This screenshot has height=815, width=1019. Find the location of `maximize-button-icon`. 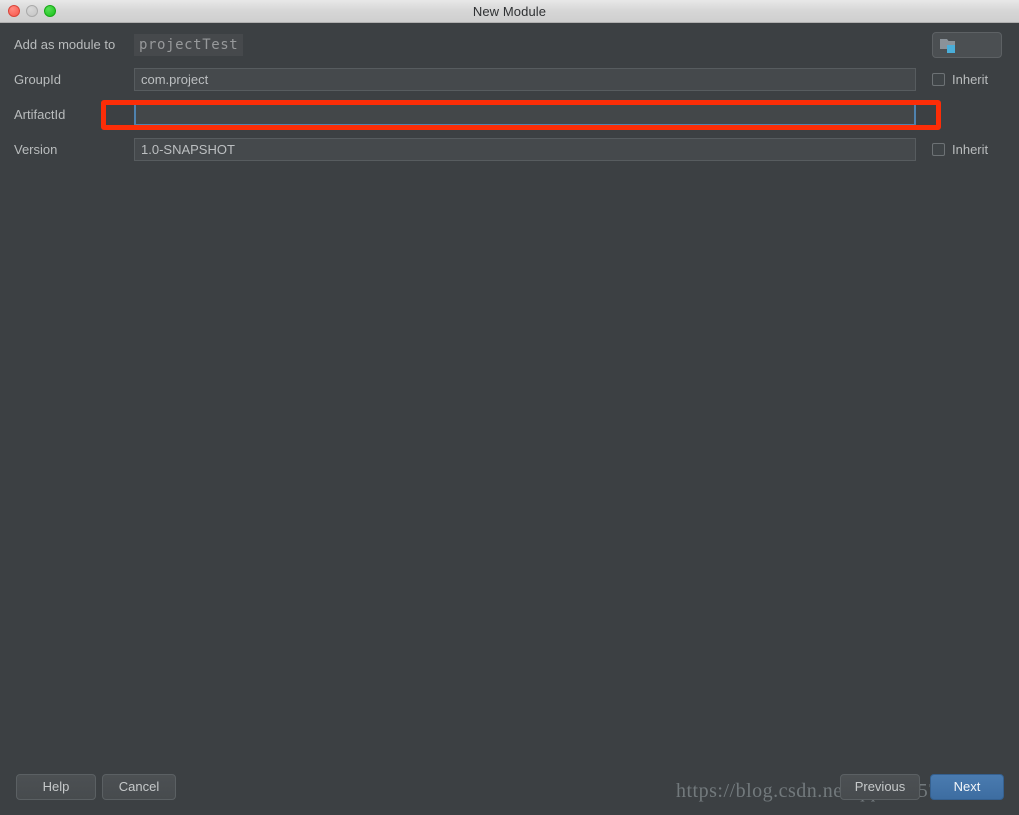

maximize-button-icon is located at coordinates (50, 11).